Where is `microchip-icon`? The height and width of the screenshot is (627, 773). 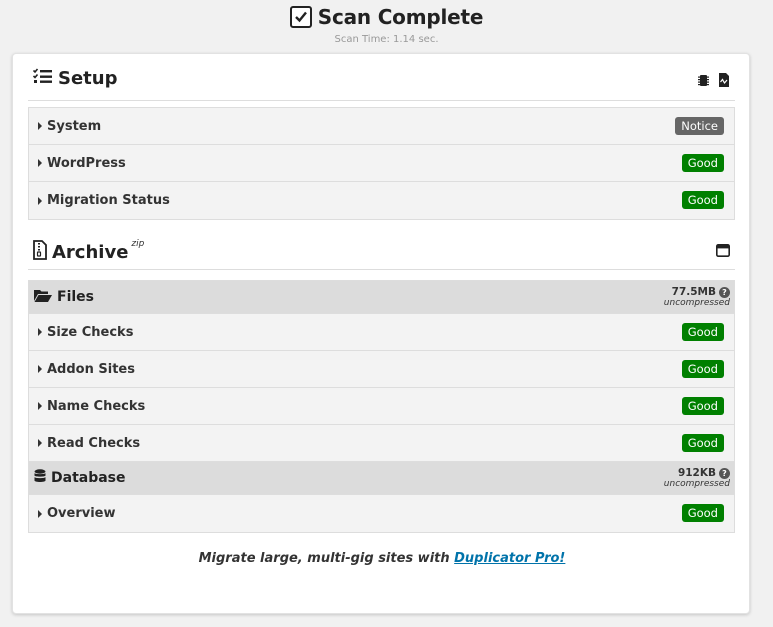
microchip-icon is located at coordinates (703, 81).